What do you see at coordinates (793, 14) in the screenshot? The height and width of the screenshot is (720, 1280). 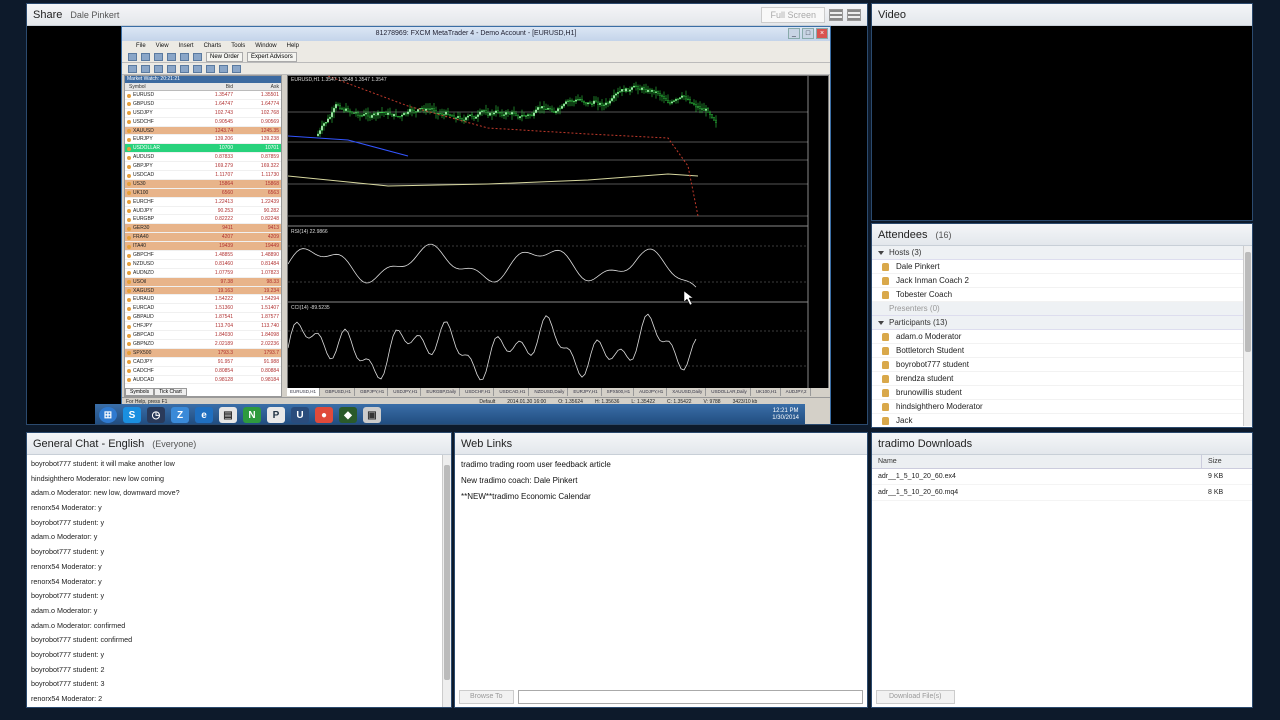 I see `fullscreen-button: Full Screen` at bounding box center [793, 14].